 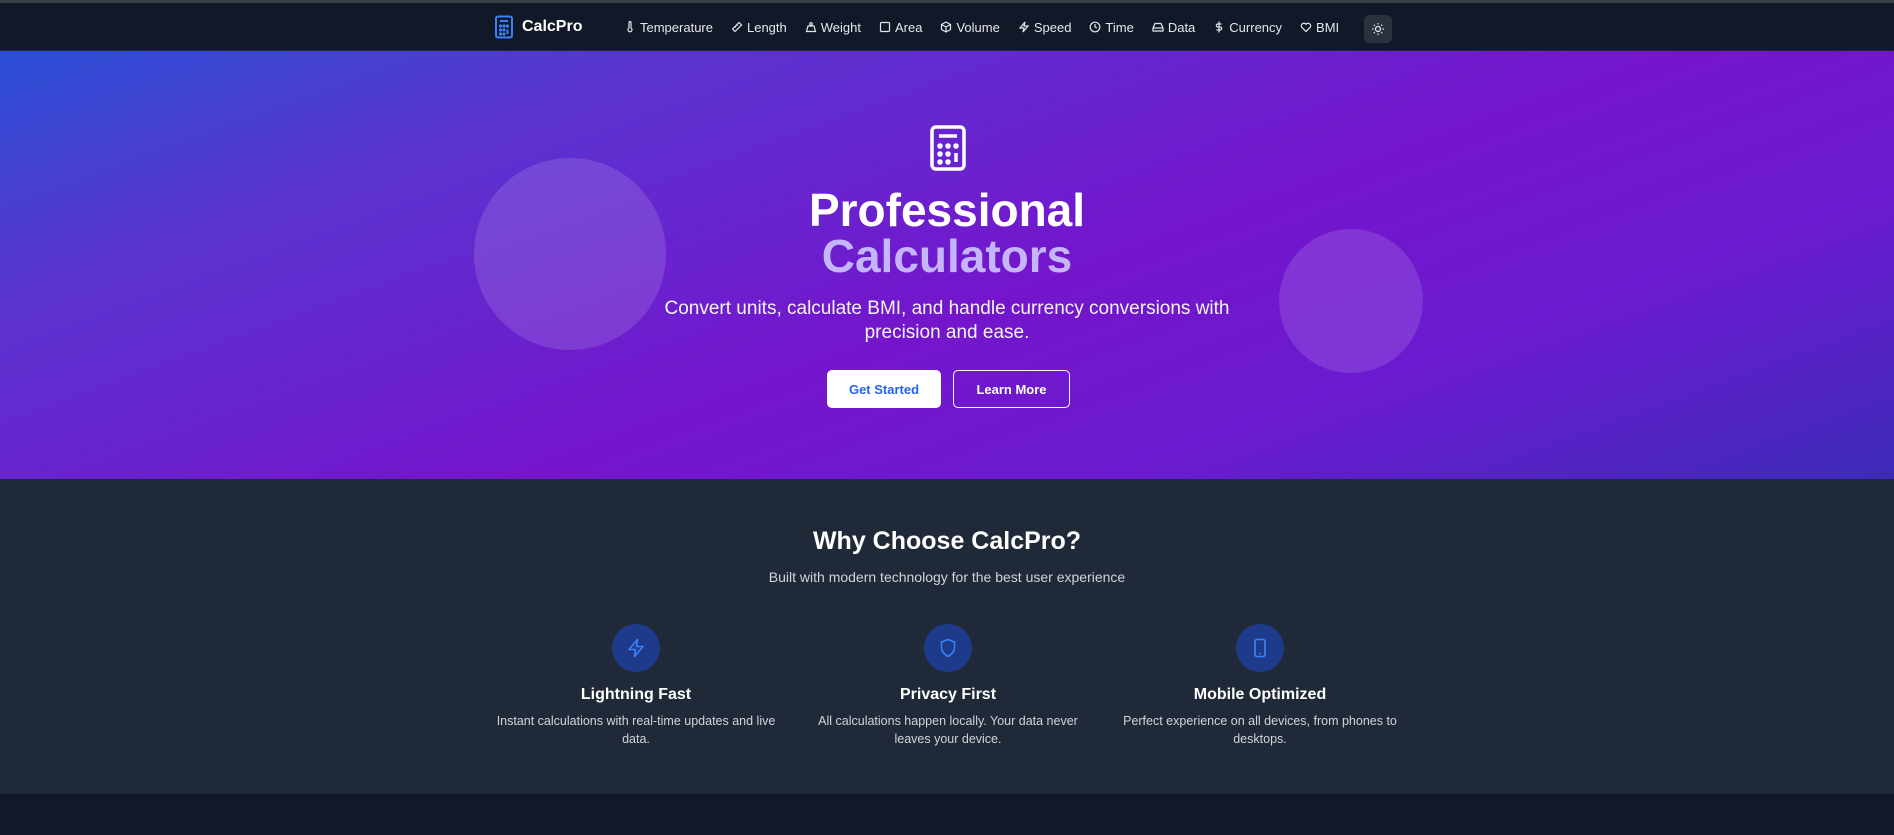 I want to click on nav-item-label: Time, so click(x=1119, y=27).